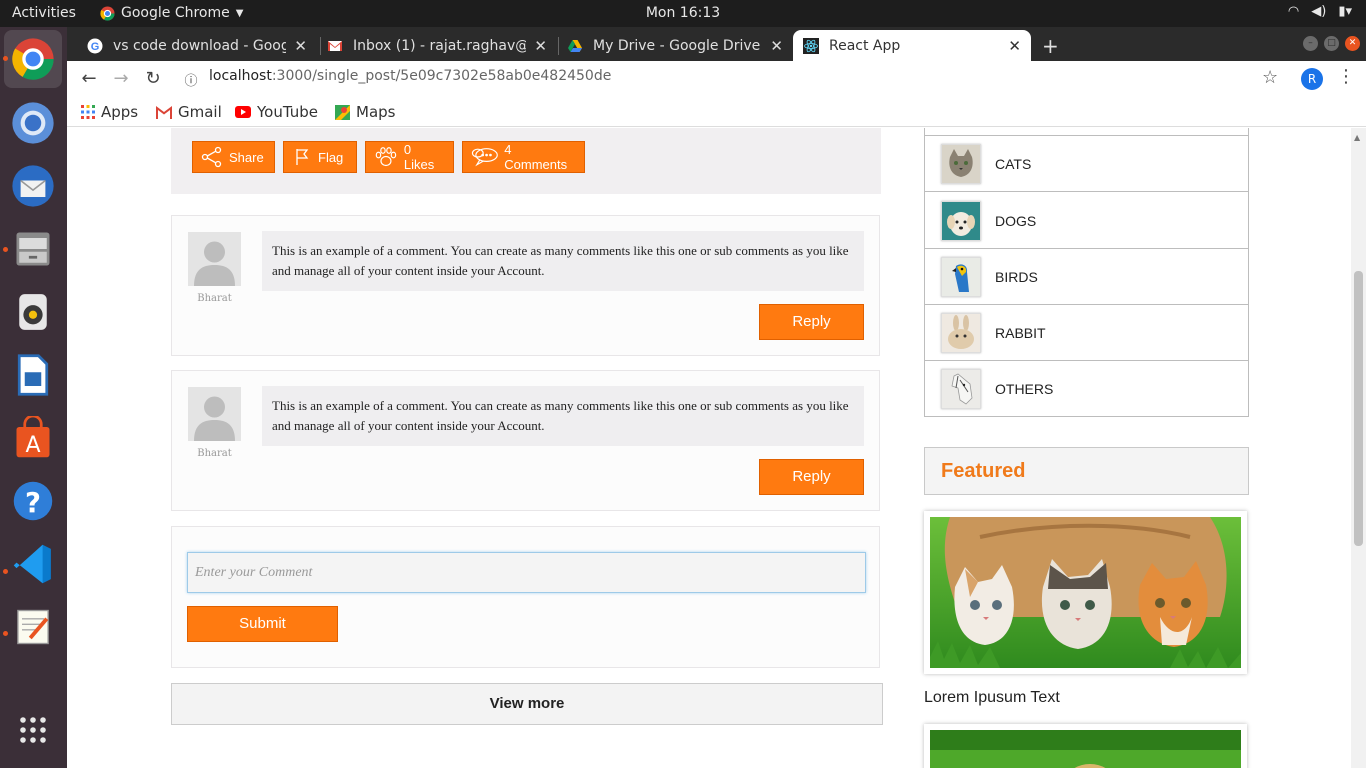  What do you see at coordinates (865, 45) in the screenshot?
I see `tab-title: React App` at bounding box center [865, 45].